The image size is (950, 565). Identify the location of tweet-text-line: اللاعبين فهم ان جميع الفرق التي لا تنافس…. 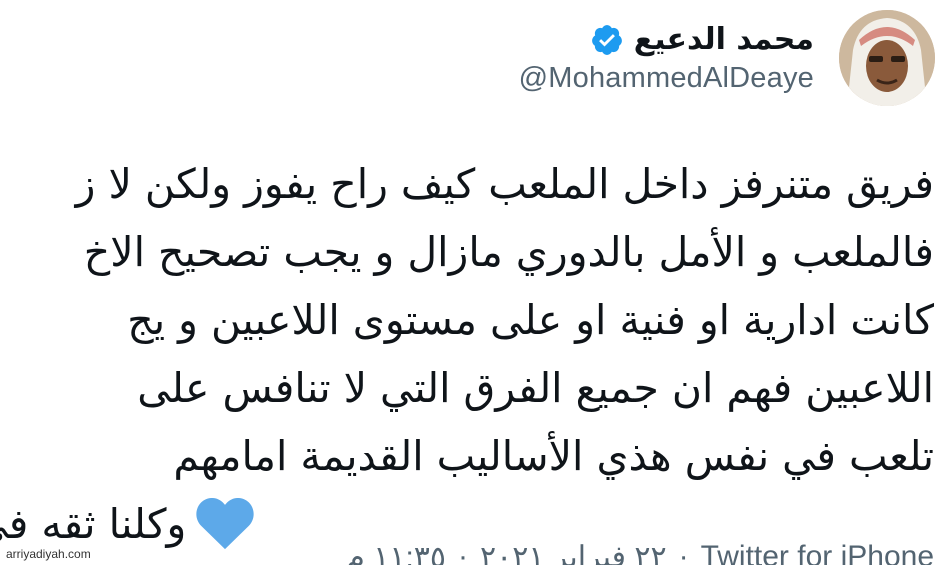
(535, 388).